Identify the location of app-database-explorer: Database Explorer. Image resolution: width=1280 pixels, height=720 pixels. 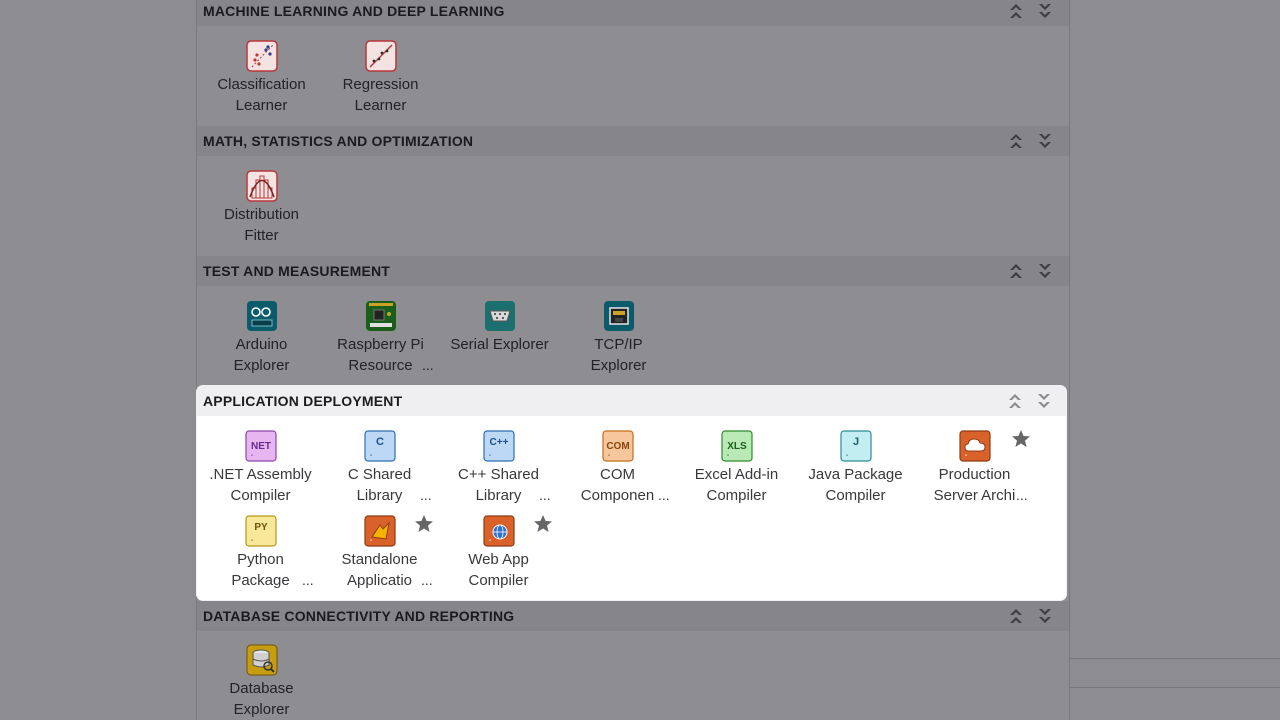
(261, 682).